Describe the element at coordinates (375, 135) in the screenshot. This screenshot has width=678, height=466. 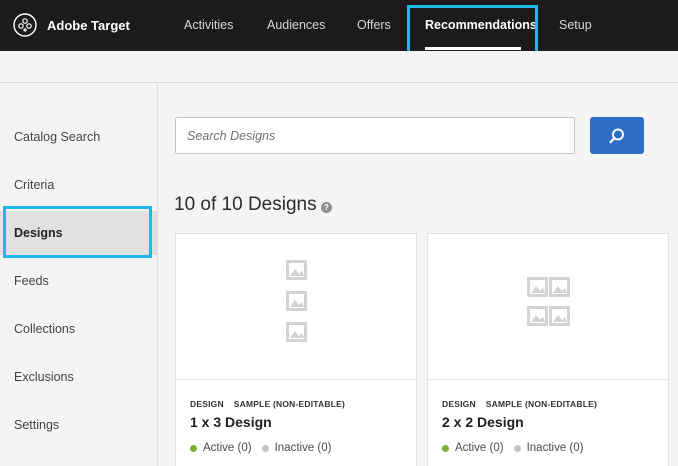
I see `search-input` at that location.